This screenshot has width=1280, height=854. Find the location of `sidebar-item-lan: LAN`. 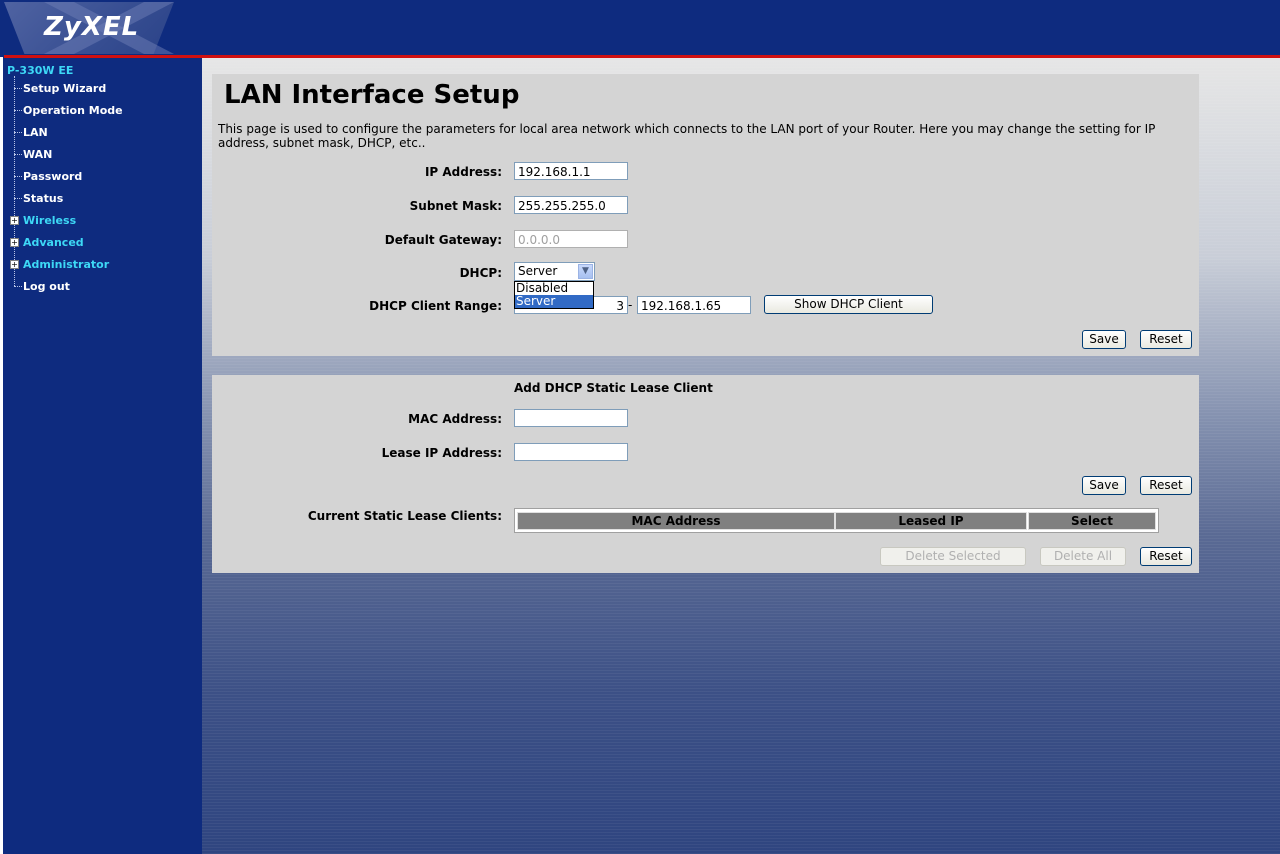

sidebar-item-lan: LAN is located at coordinates (35, 132).